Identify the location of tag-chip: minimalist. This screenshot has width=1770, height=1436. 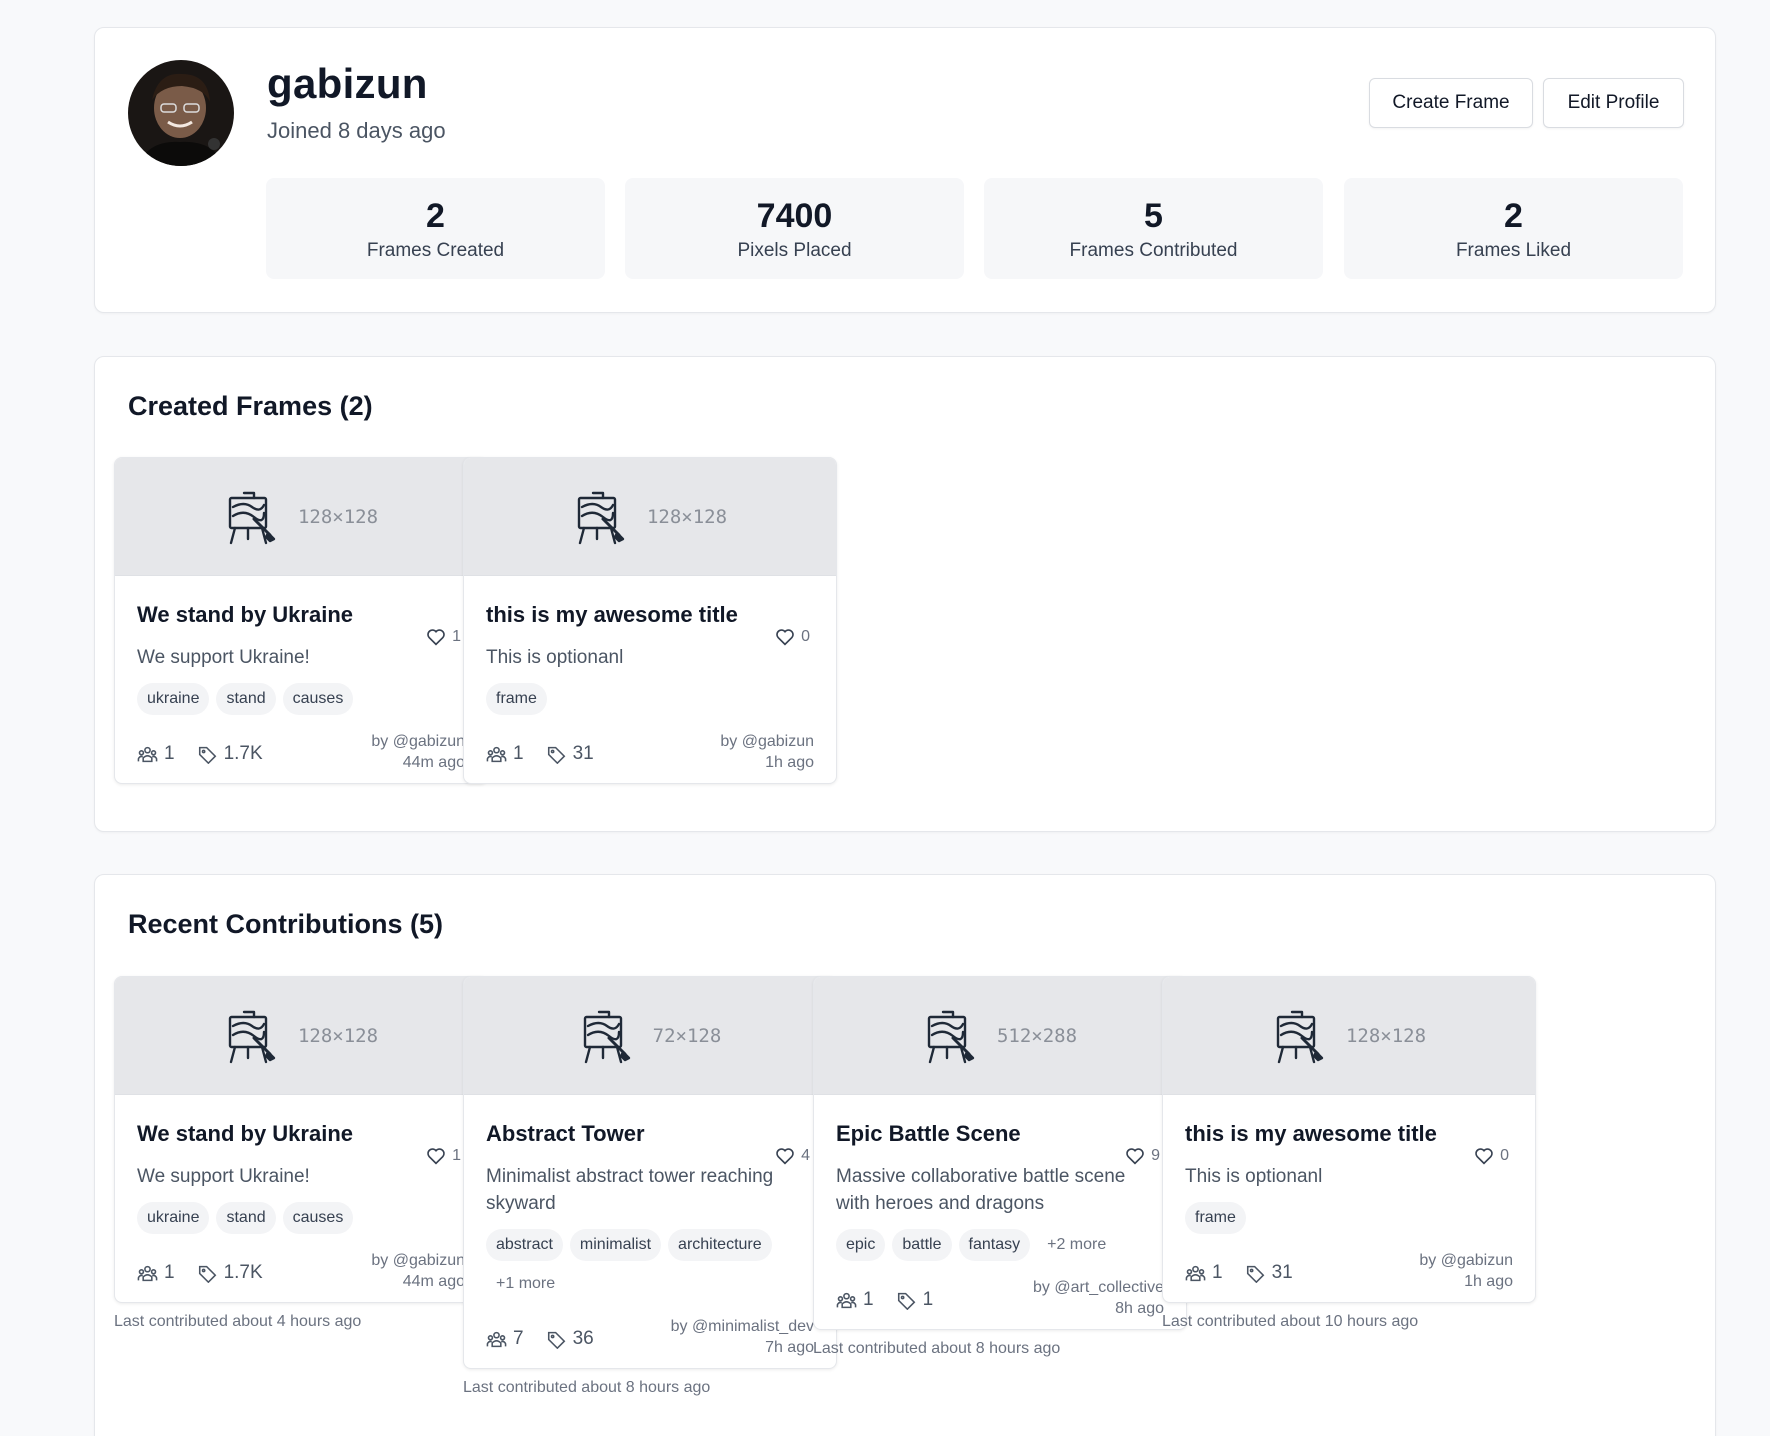
(615, 1245).